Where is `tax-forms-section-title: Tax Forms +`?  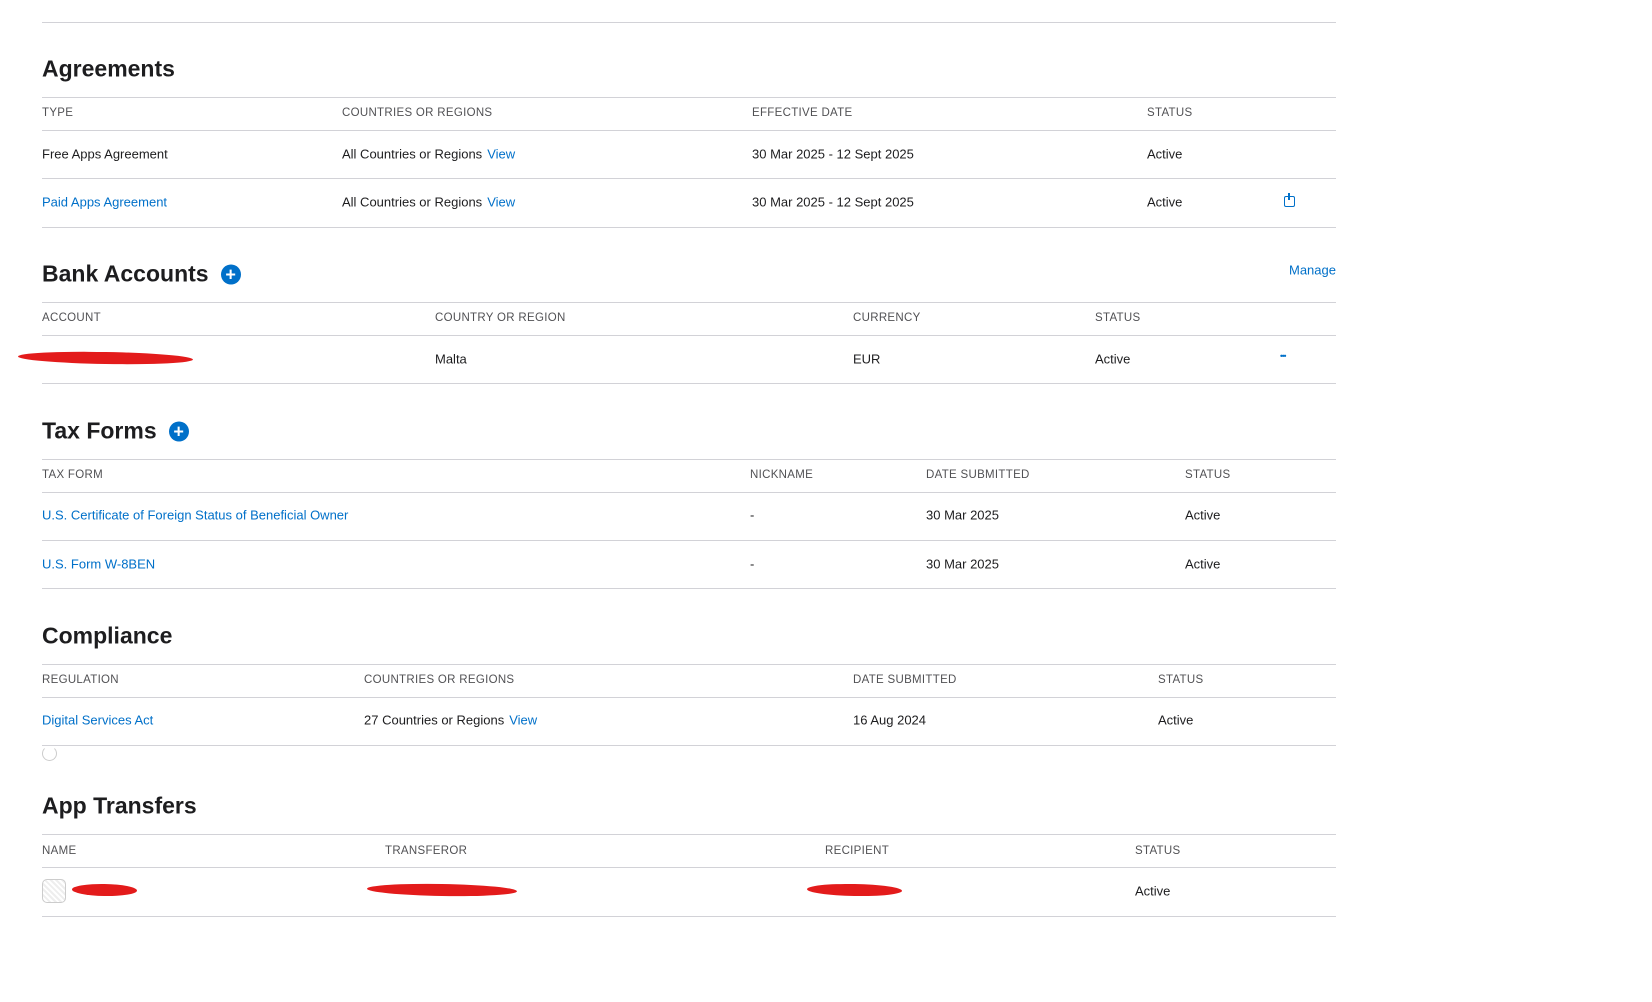
tax-forms-section-title: Tax Forms + is located at coordinates (115, 431).